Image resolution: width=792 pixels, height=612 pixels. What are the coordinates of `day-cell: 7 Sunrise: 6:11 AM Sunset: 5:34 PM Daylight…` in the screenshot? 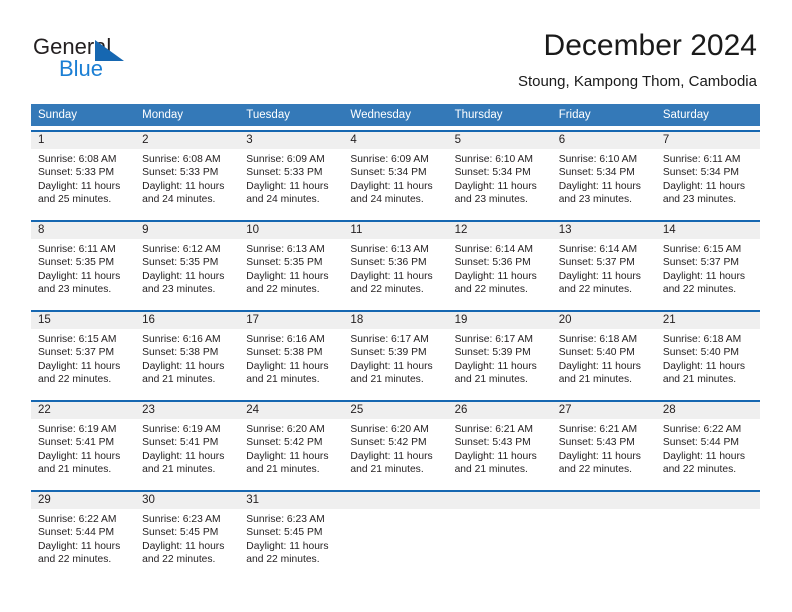 It's located at (707, 174).